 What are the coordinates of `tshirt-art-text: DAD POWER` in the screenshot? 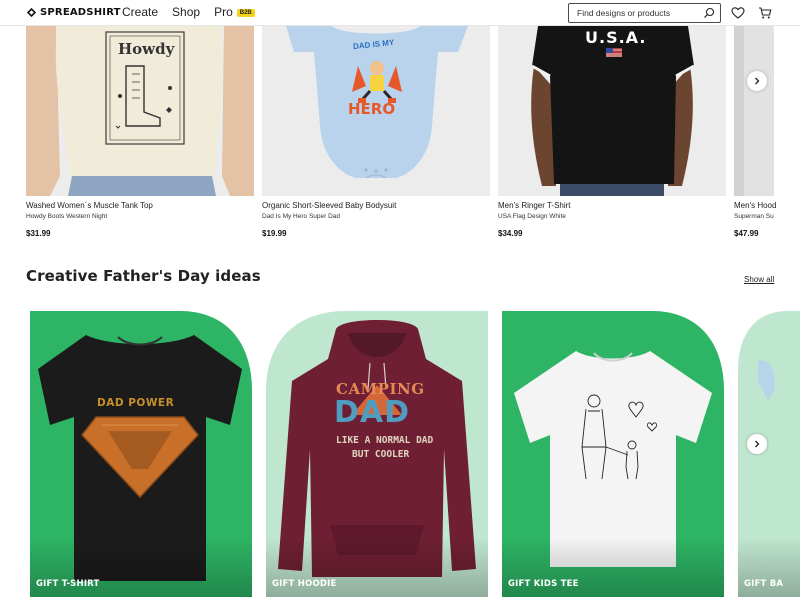 It's located at (136, 403).